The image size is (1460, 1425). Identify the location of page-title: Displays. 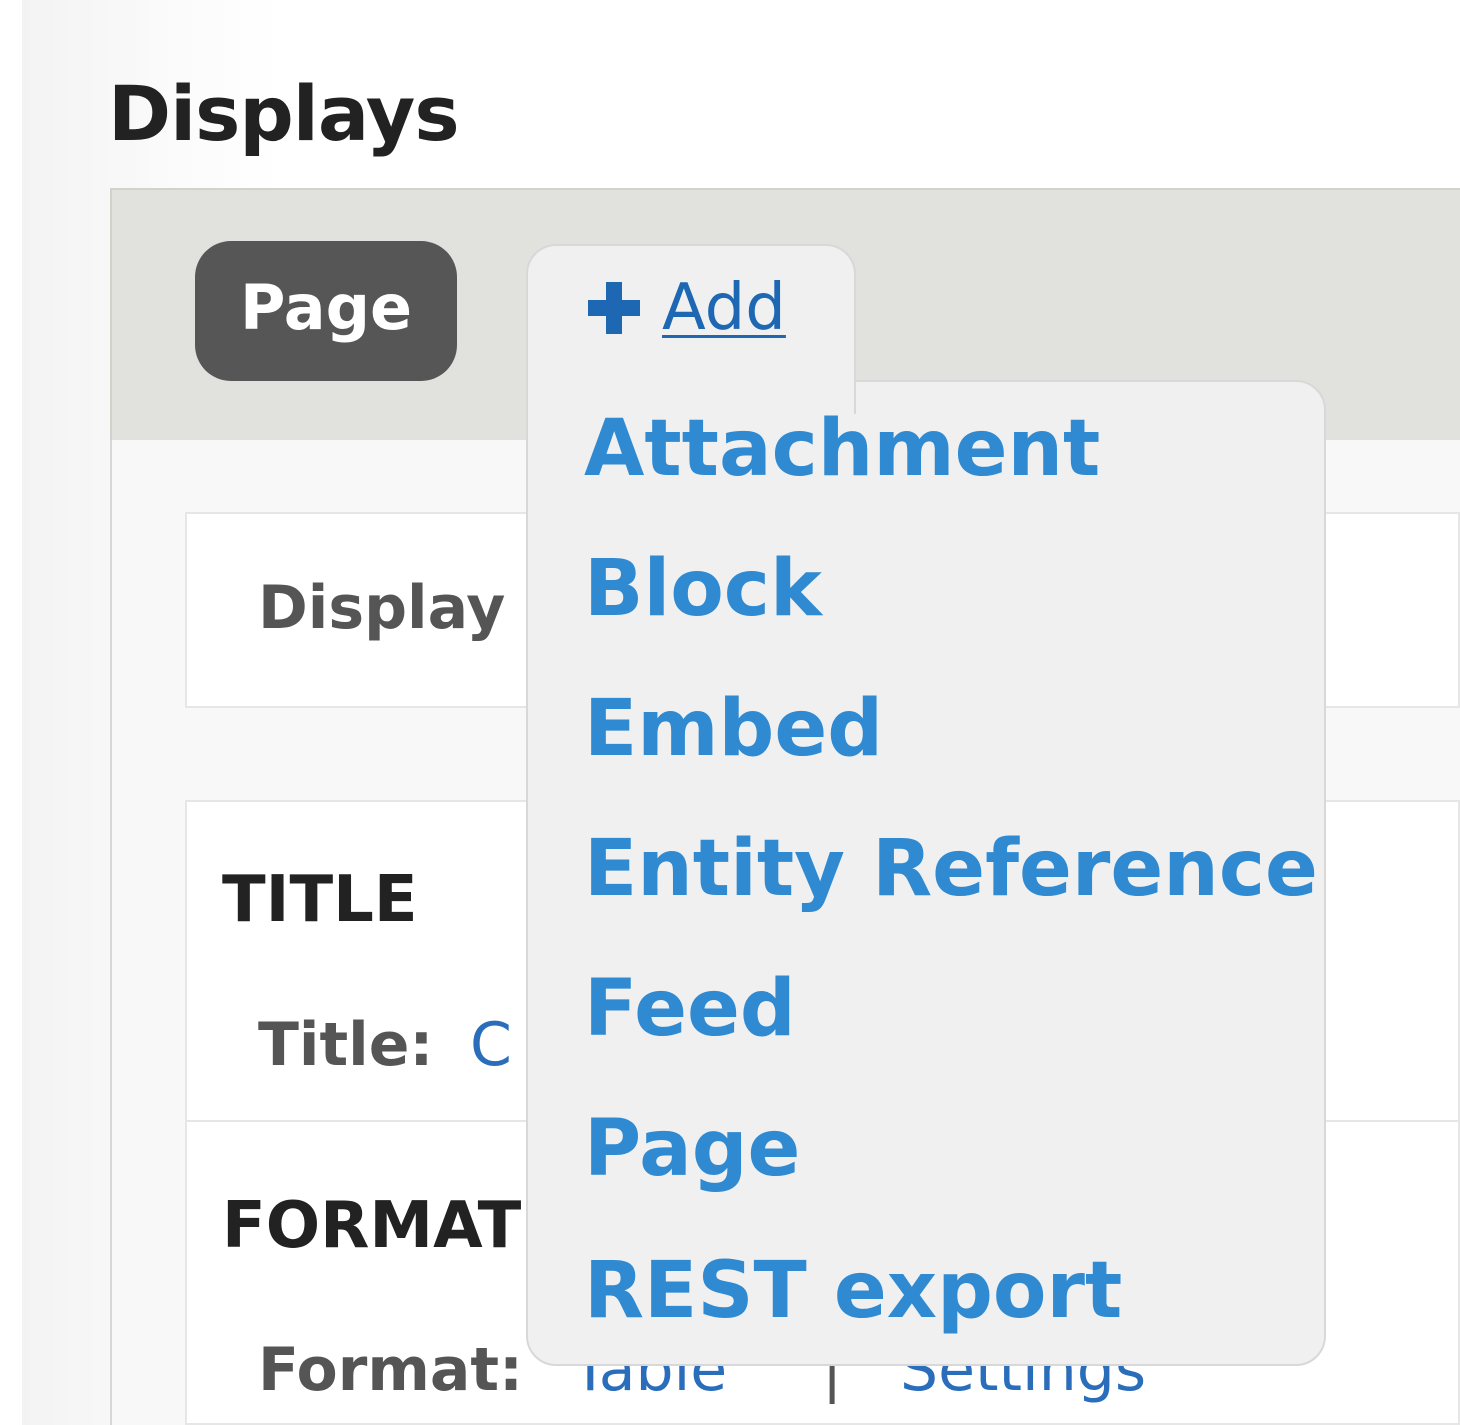
(284, 113).